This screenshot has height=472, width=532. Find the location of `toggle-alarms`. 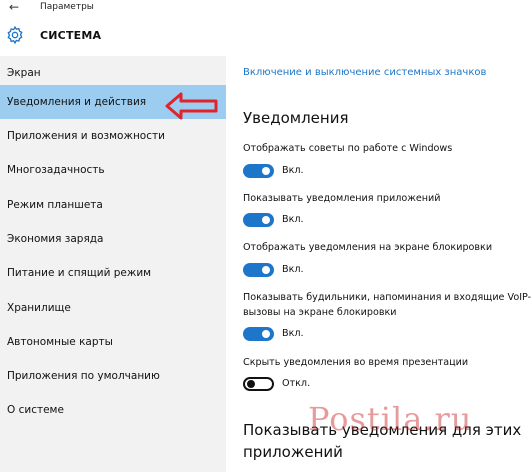

toggle-alarms is located at coordinates (258, 334).